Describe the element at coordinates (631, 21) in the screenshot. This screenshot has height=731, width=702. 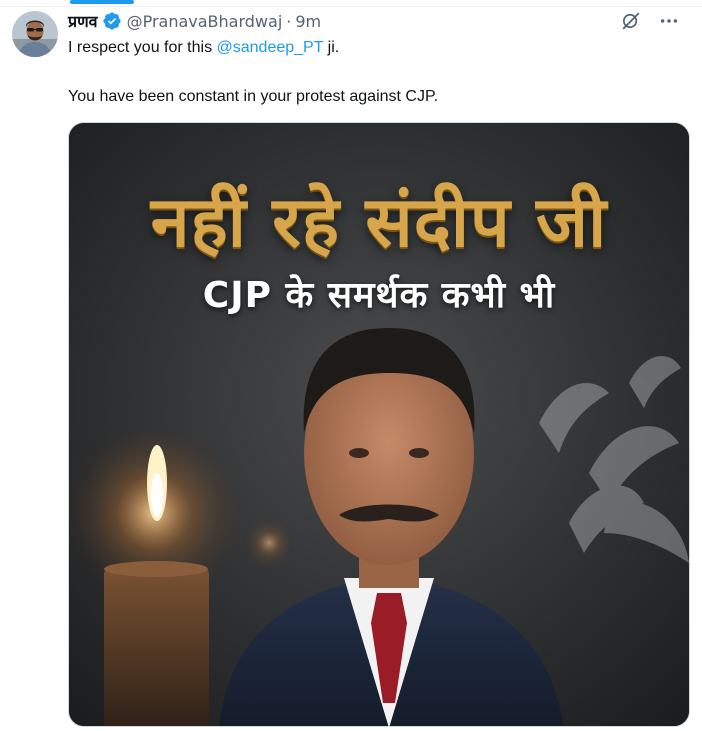
I see `grok-icon` at that location.